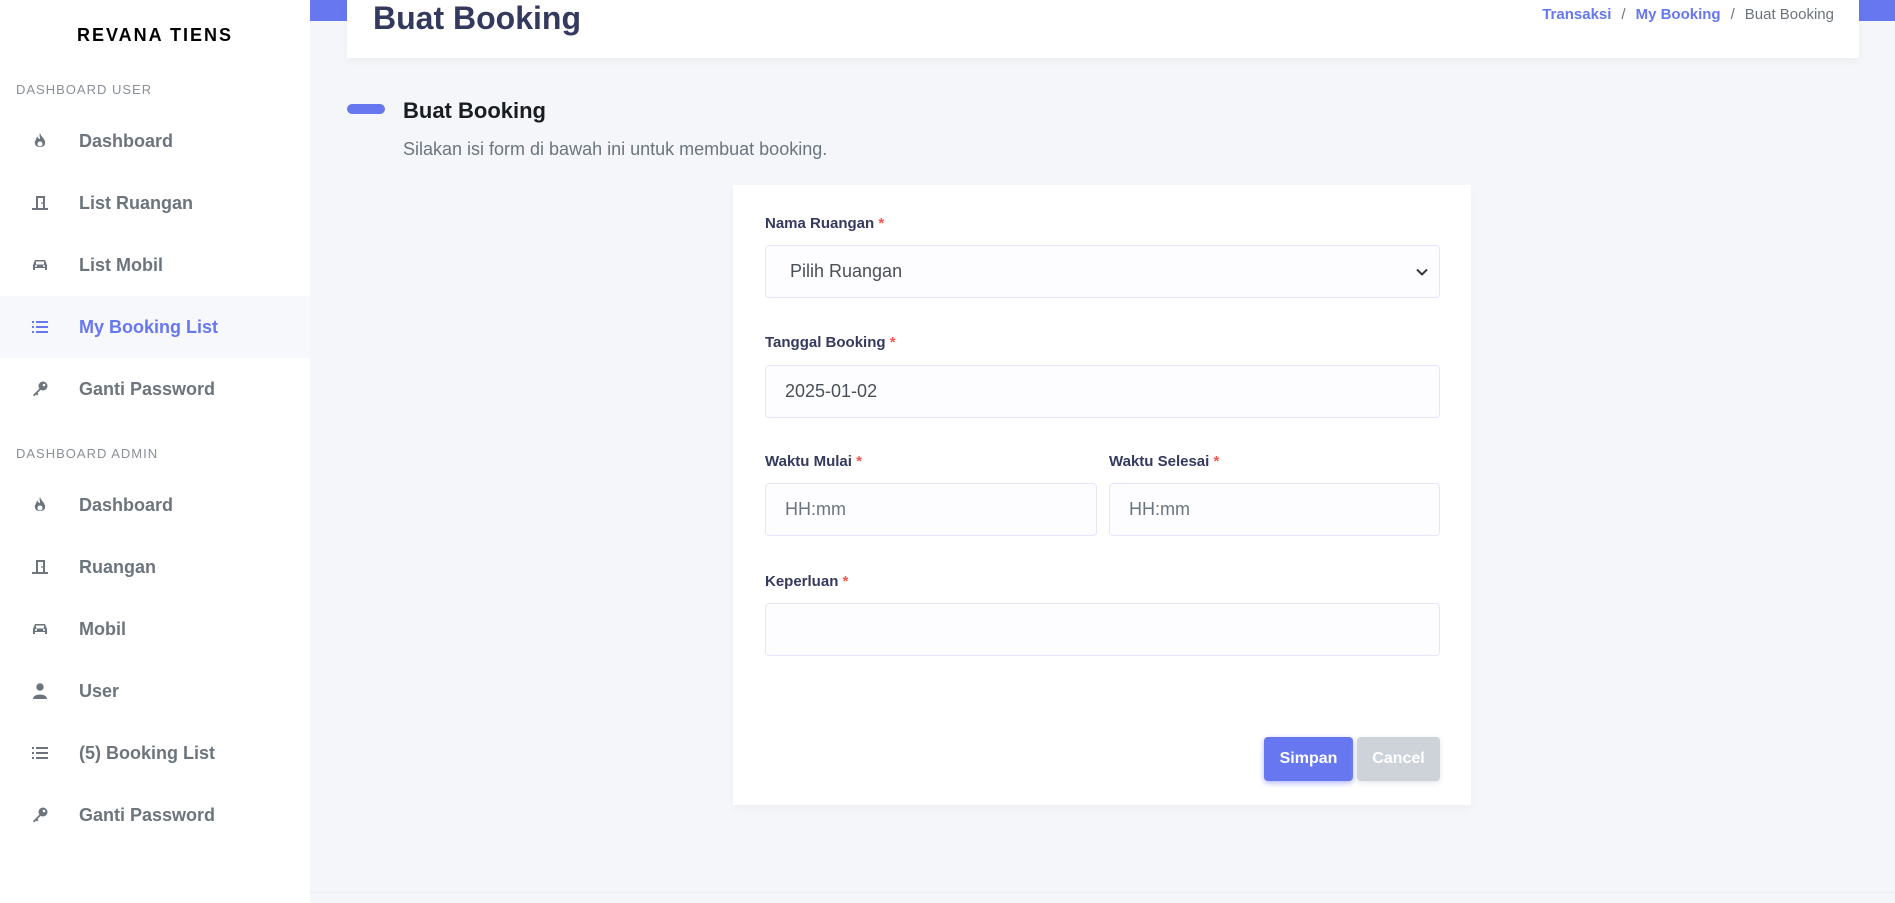 The image size is (1895, 903). Describe the element at coordinates (1576, 14) in the screenshot. I see `breadcrumb-transaksi: Transaksi` at that location.